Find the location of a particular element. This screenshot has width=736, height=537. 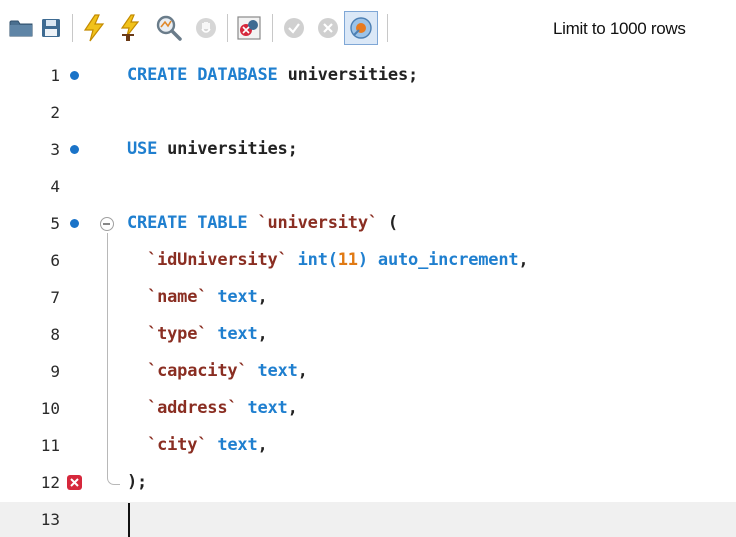

editor-line-11: 11 `city` text, is located at coordinates (368, 446).